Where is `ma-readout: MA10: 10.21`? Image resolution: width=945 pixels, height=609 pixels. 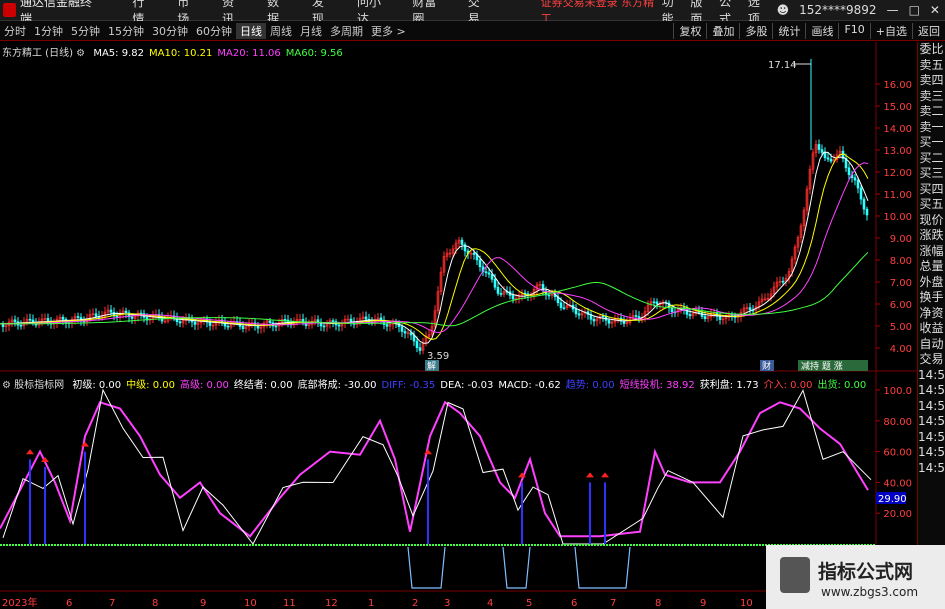 ma-readout: MA10: 10.21 is located at coordinates (180, 53).